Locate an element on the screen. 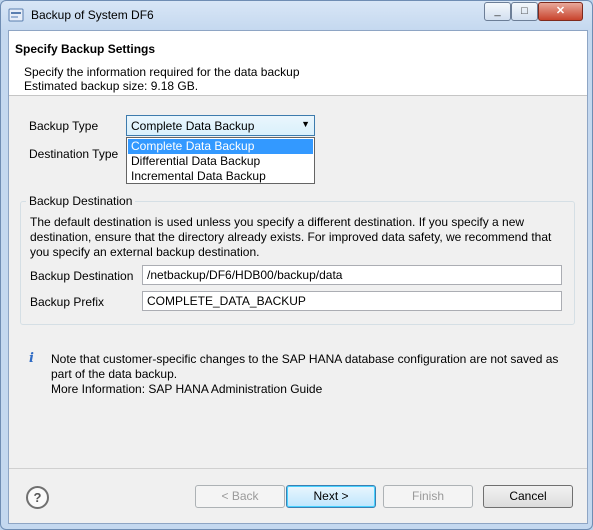 This screenshot has width=593, height=530. close-button: ✕ is located at coordinates (560, 11).